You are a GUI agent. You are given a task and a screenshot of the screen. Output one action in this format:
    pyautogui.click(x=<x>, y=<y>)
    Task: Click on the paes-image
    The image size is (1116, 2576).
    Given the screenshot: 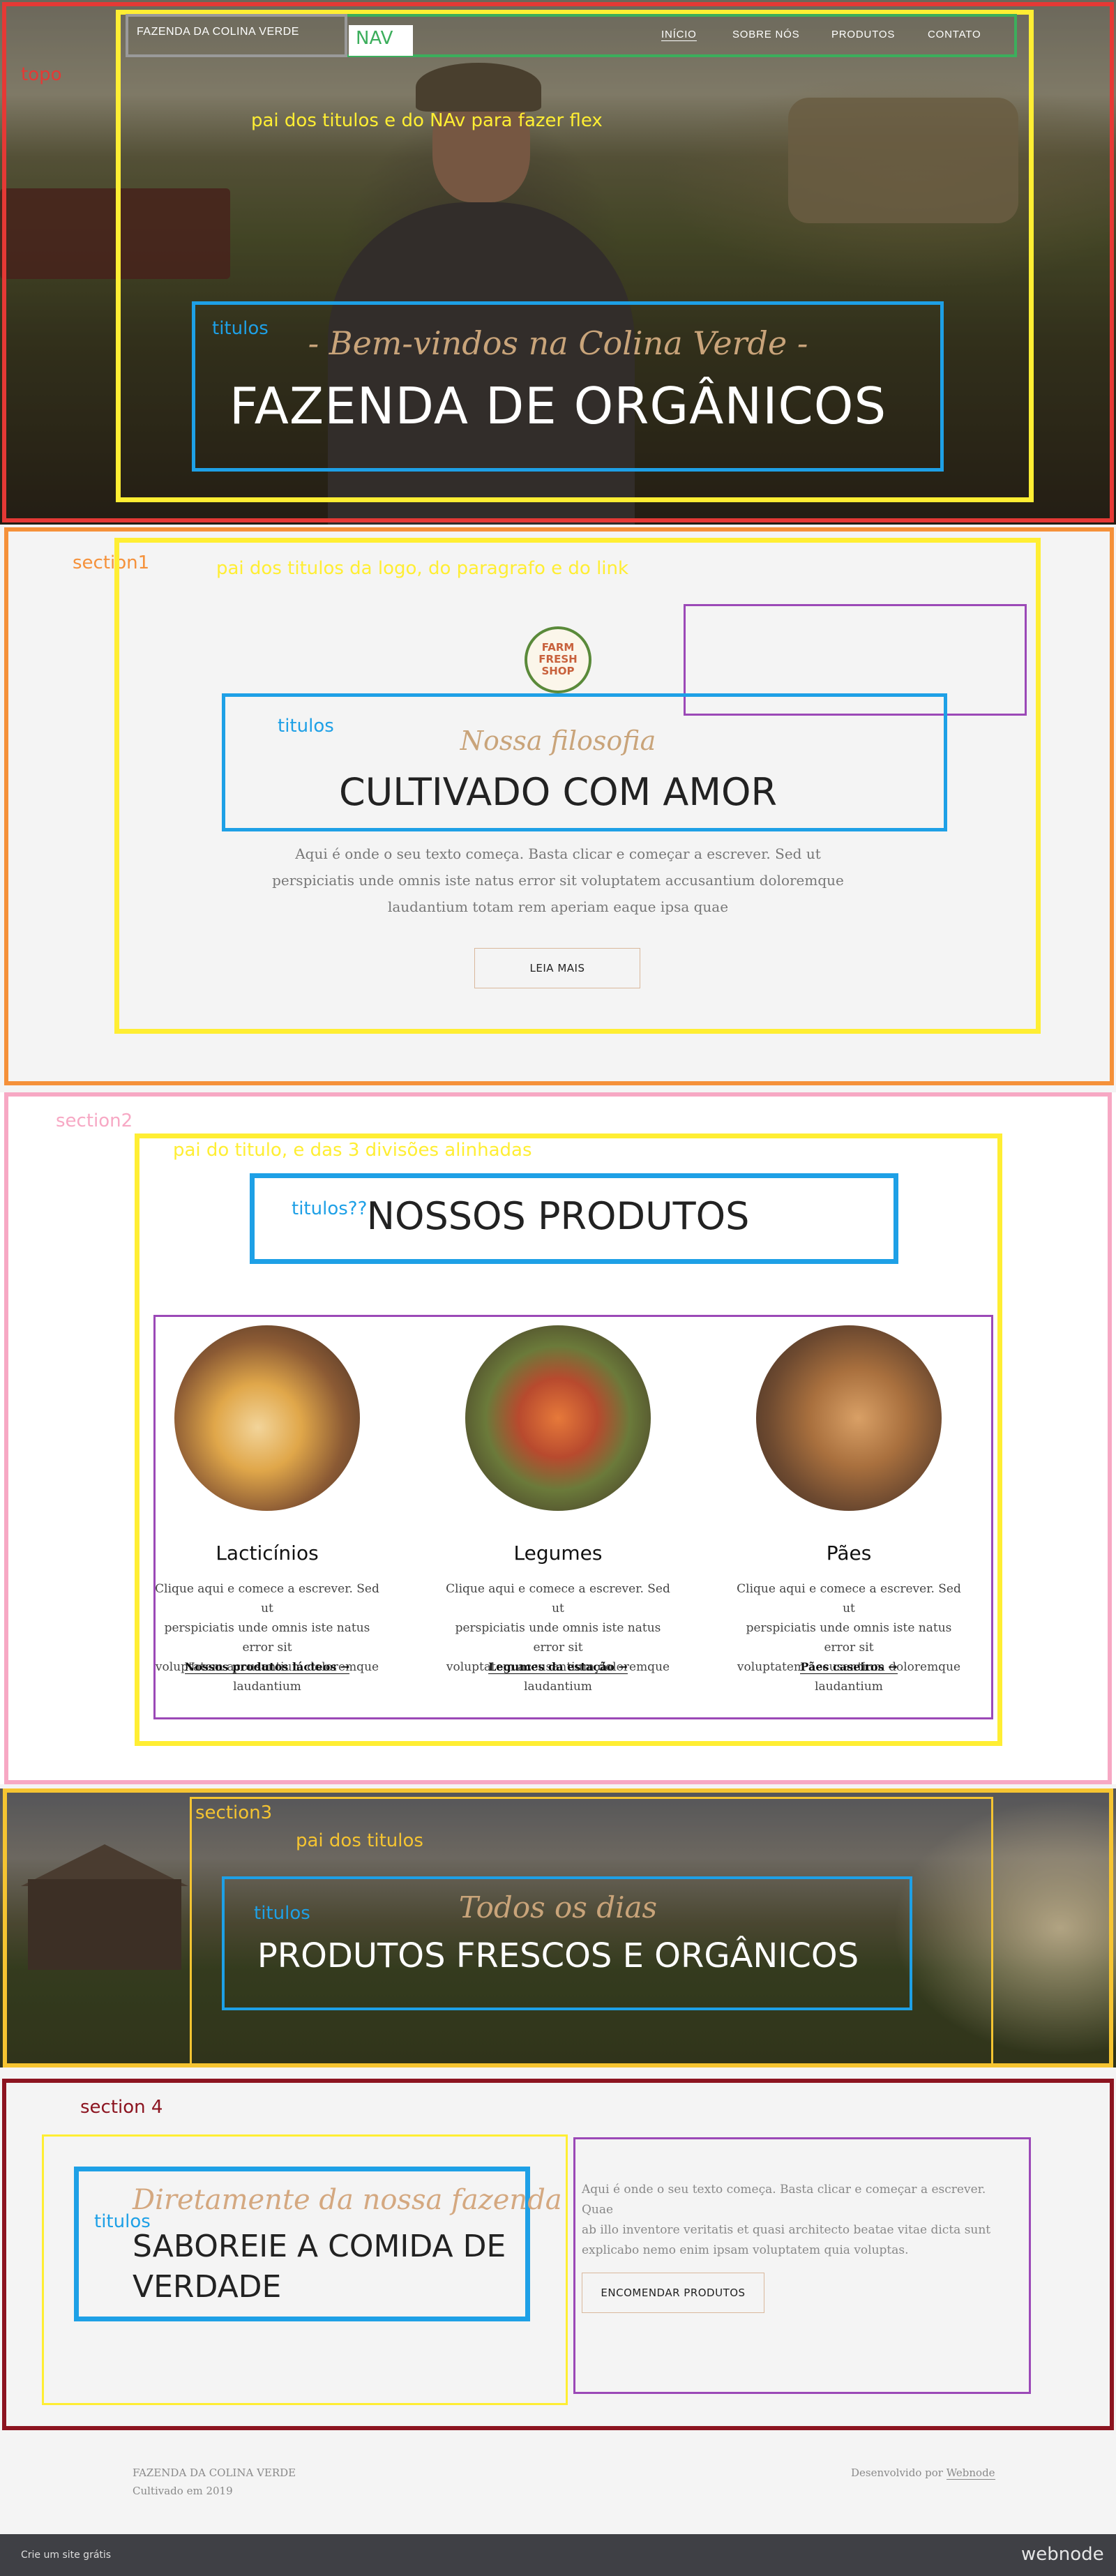 What is the action you would take?
    pyautogui.click(x=849, y=1418)
    